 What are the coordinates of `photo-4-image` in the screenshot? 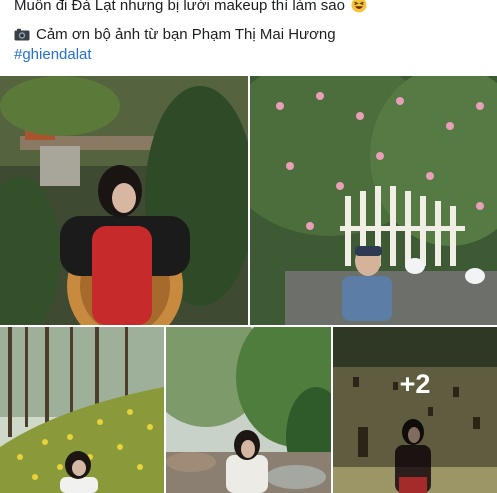 It's located at (248, 410).